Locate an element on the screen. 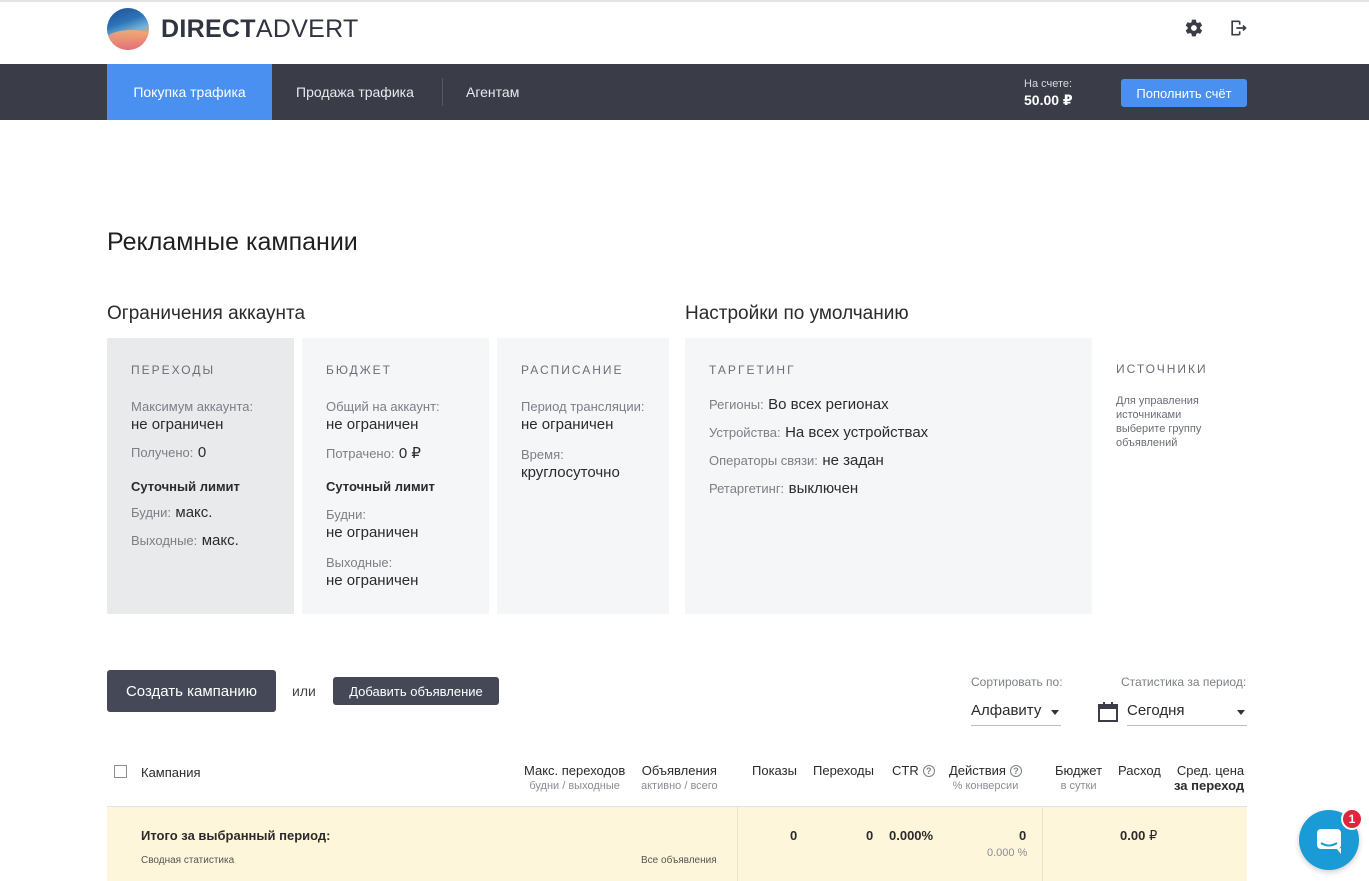  received-row: Получено: 0 is located at coordinates (168, 453).